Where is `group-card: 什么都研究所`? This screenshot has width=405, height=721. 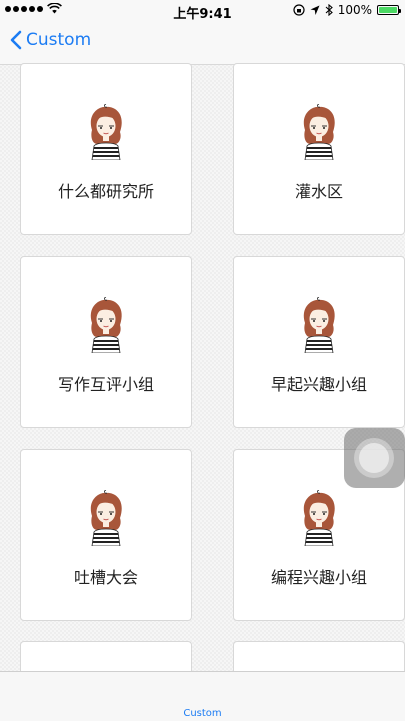
group-card: 什么都研究所 is located at coordinates (106, 149).